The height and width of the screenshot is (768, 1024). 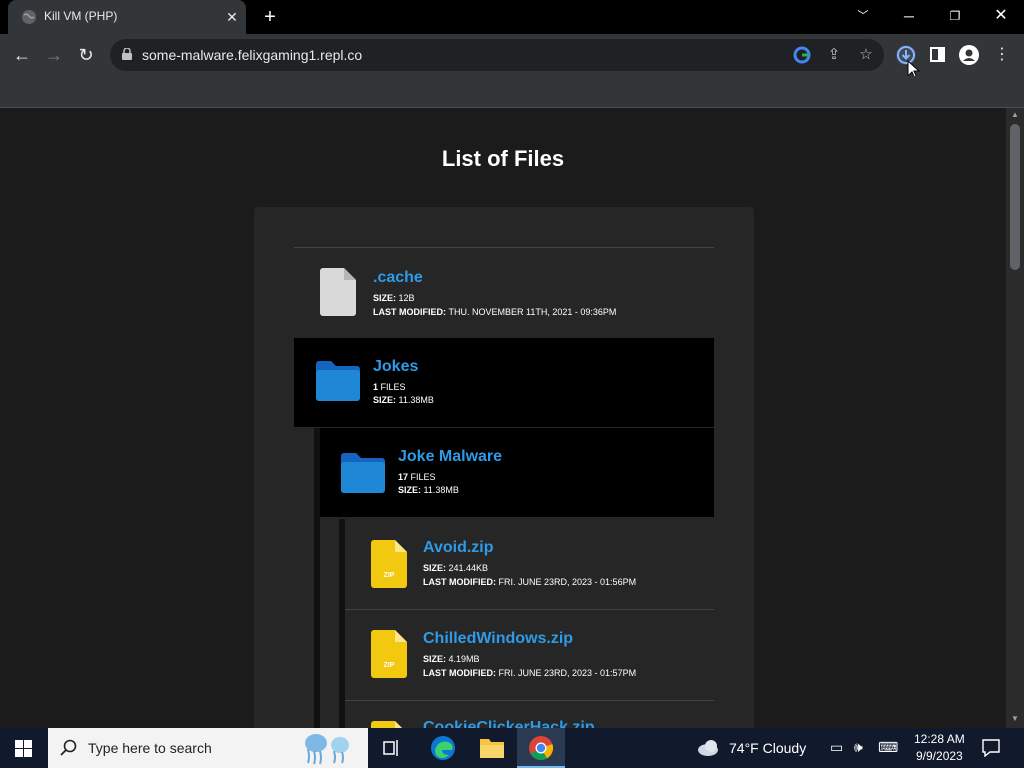 I want to click on back-icon: ←, so click(x=22, y=55).